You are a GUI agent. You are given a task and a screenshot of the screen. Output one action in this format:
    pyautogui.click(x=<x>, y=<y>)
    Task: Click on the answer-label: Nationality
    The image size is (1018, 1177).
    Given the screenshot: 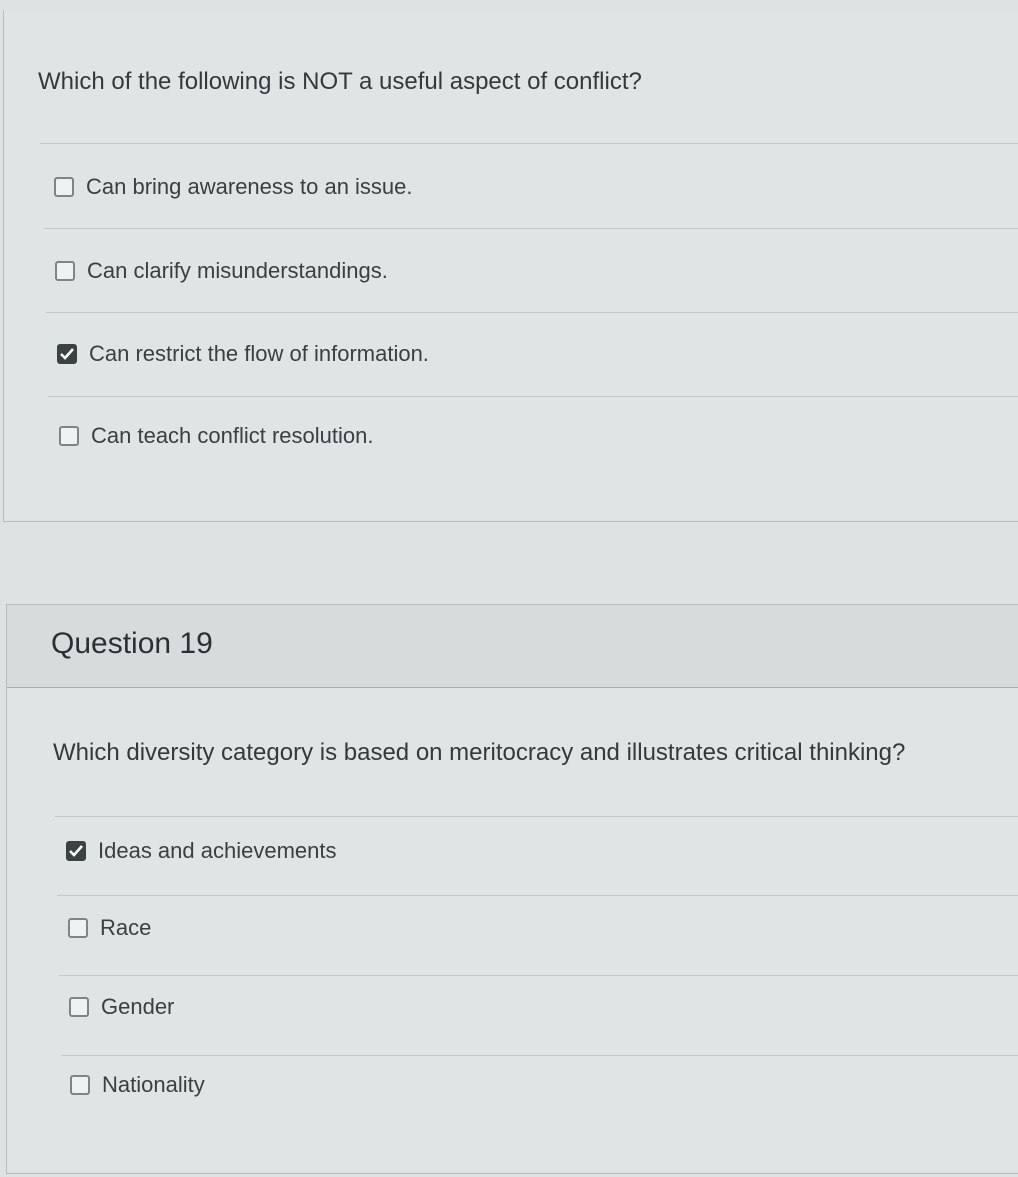 What is the action you would take?
    pyautogui.click(x=153, y=1084)
    